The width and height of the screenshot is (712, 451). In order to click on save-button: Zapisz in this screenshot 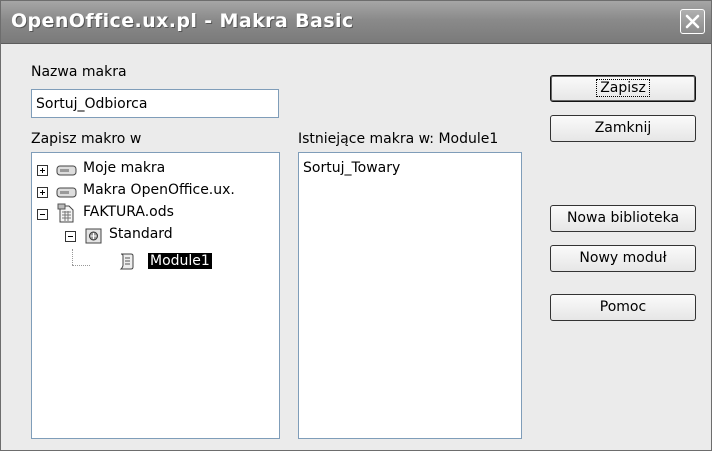, I will do `click(623, 88)`.